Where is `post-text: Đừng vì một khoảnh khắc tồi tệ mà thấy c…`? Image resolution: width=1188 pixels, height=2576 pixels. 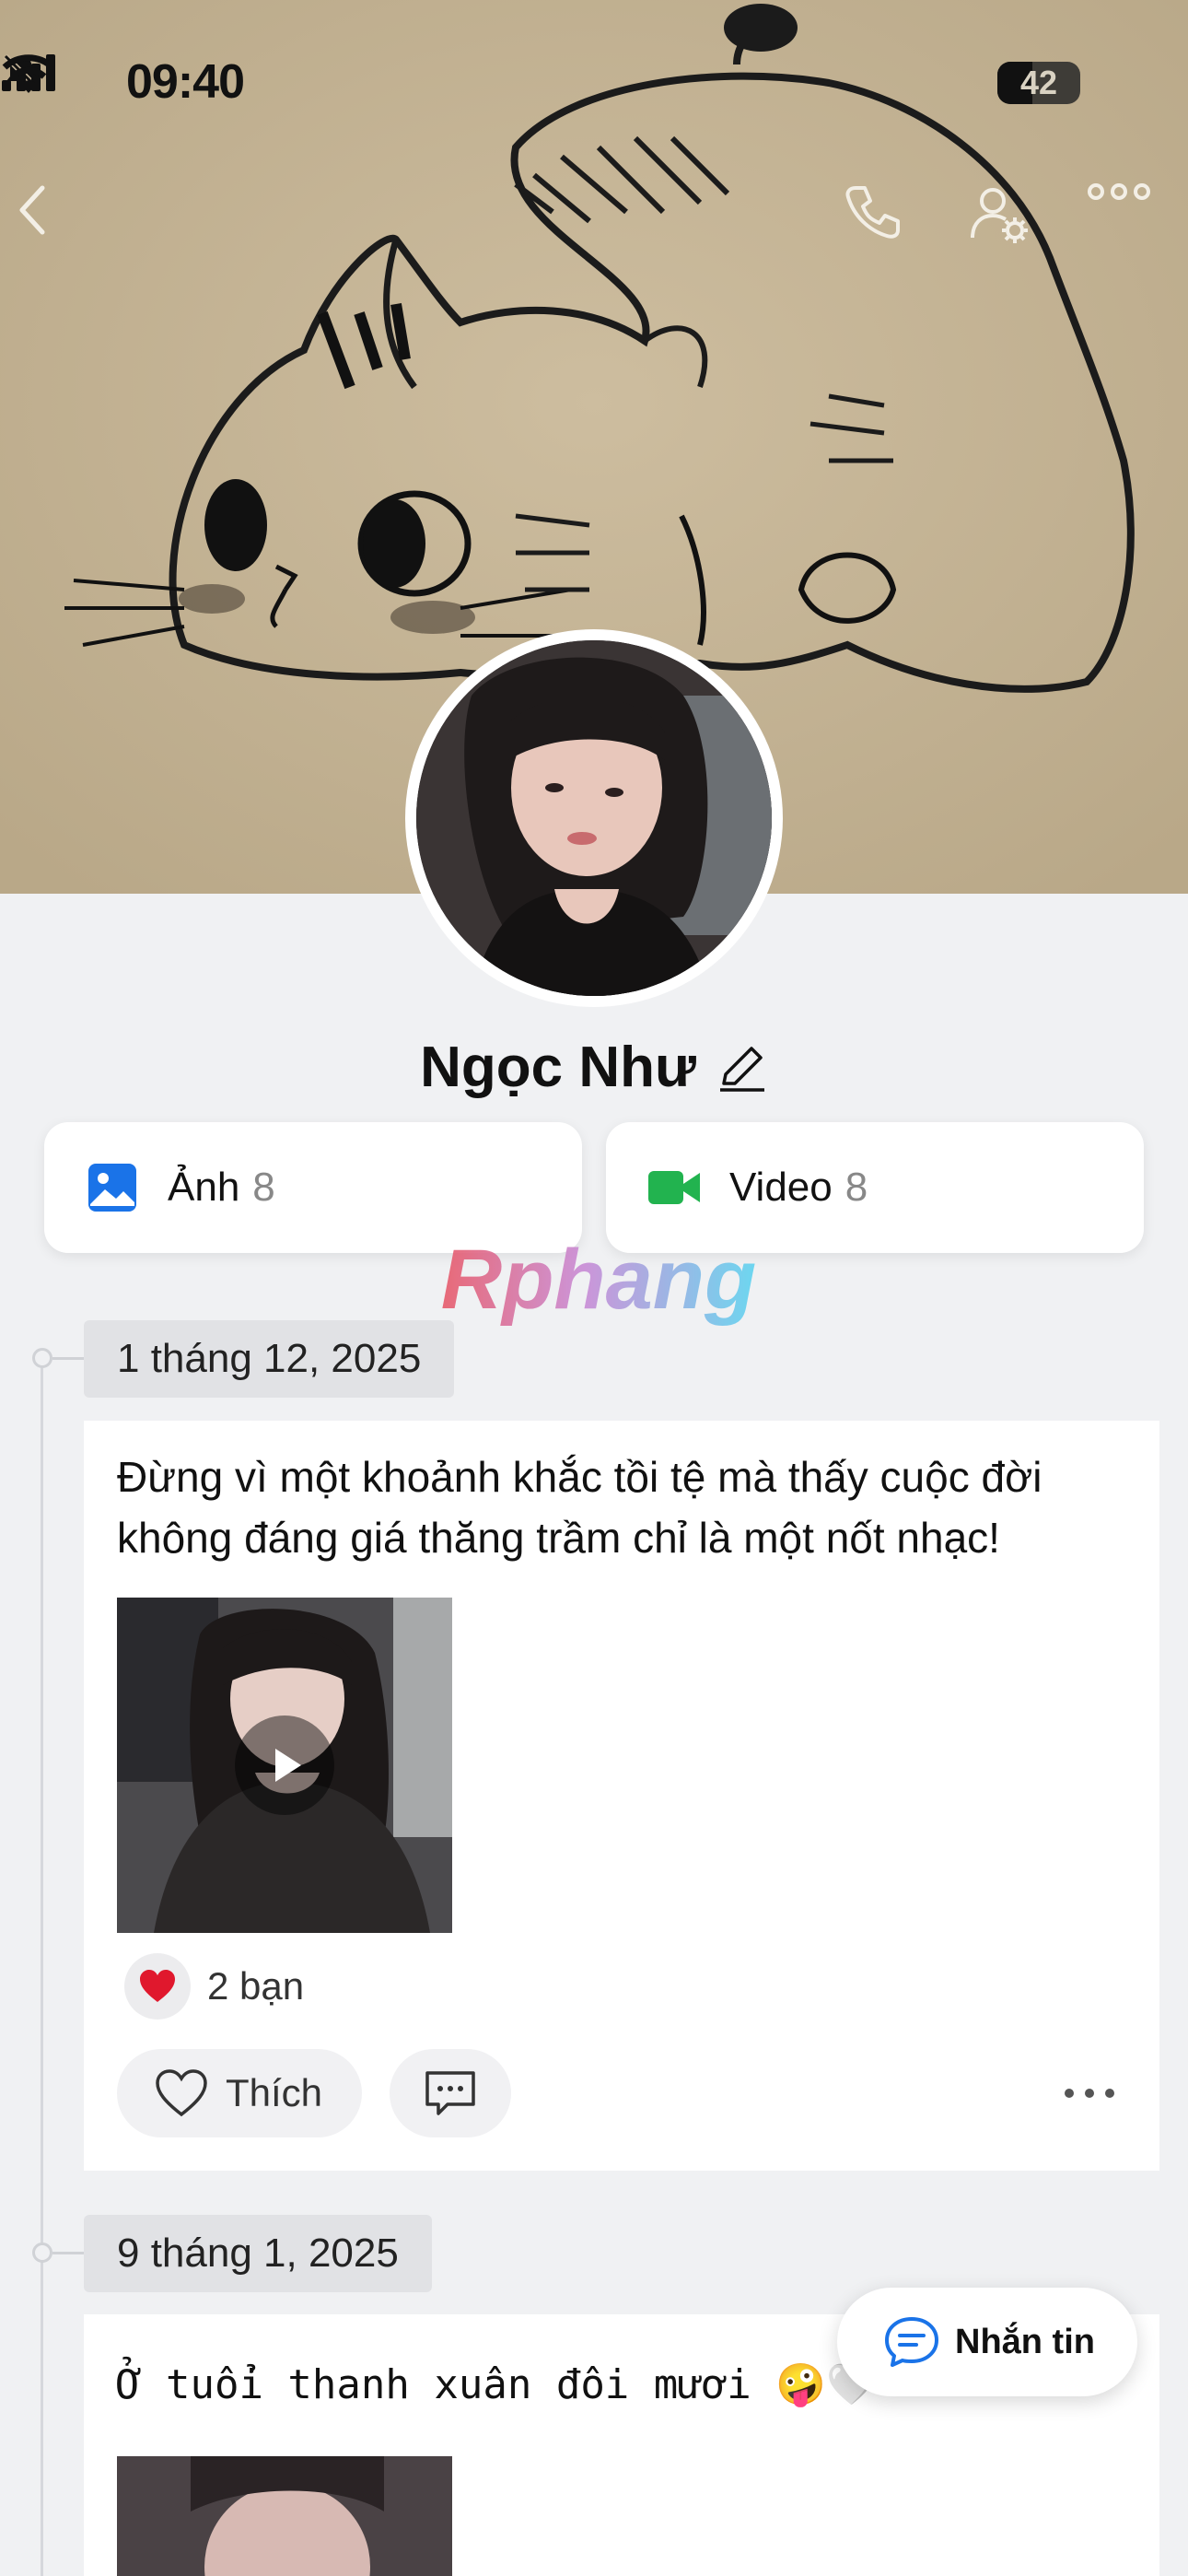 post-text: Đừng vì một khoảnh khắc tồi tệ mà thấy c… is located at coordinates (579, 1507).